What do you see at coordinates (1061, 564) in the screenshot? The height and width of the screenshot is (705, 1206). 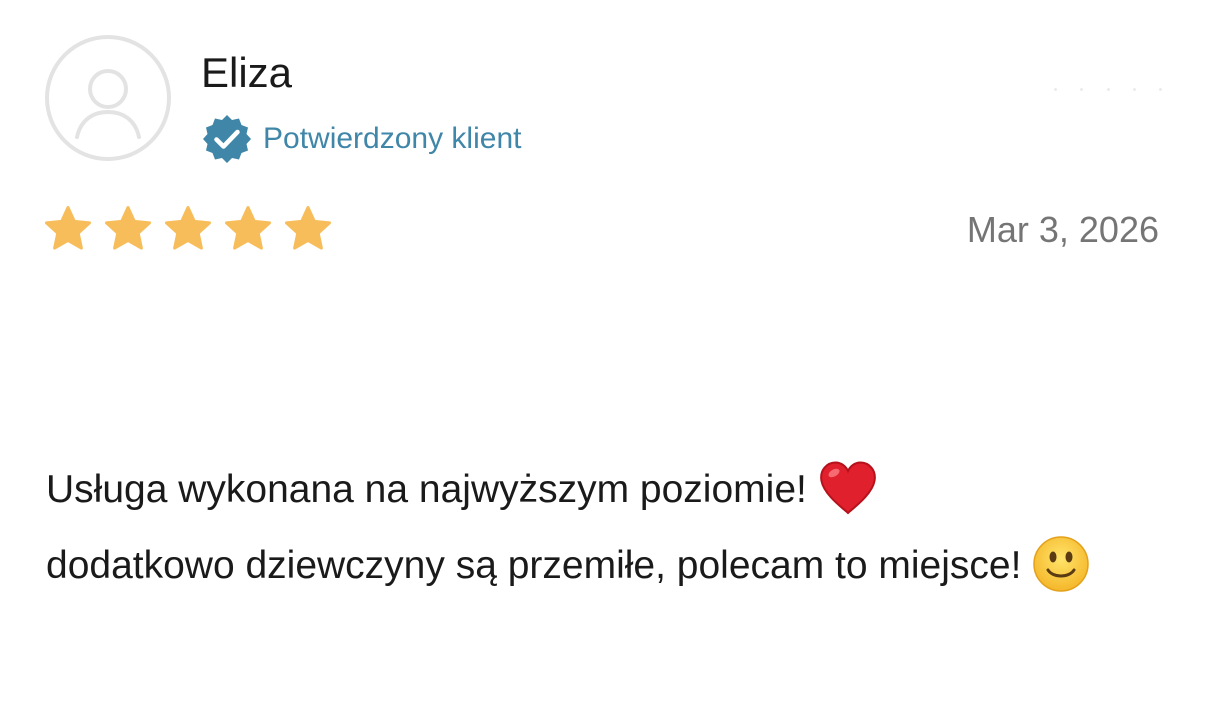 I see `slightly-smiling-face-emoji` at bounding box center [1061, 564].